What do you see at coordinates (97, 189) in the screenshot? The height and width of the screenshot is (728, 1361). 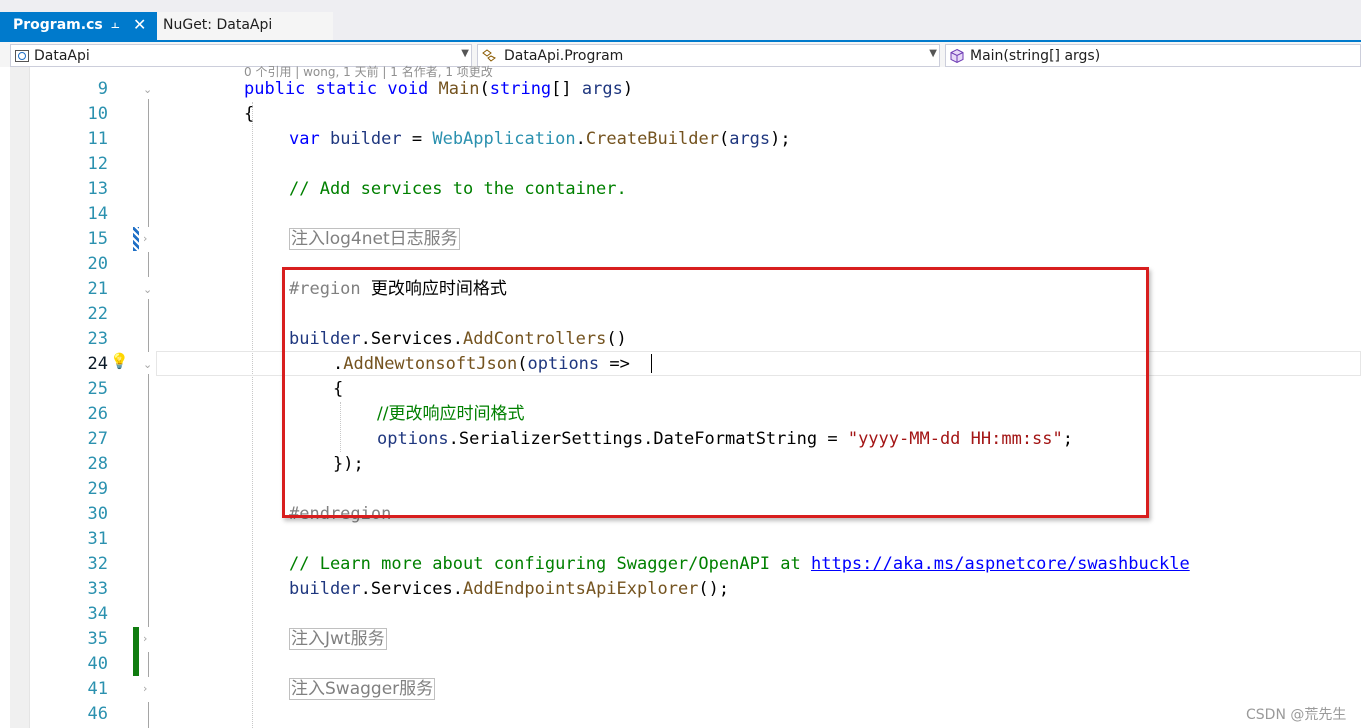 I see `line-number: 13` at bounding box center [97, 189].